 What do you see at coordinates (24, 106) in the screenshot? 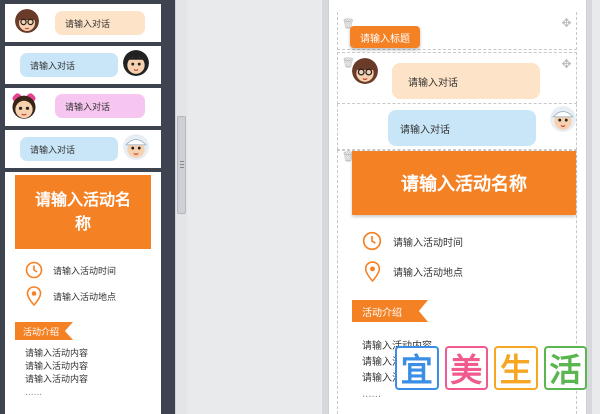
I see `girl-pink-avatar` at bounding box center [24, 106].